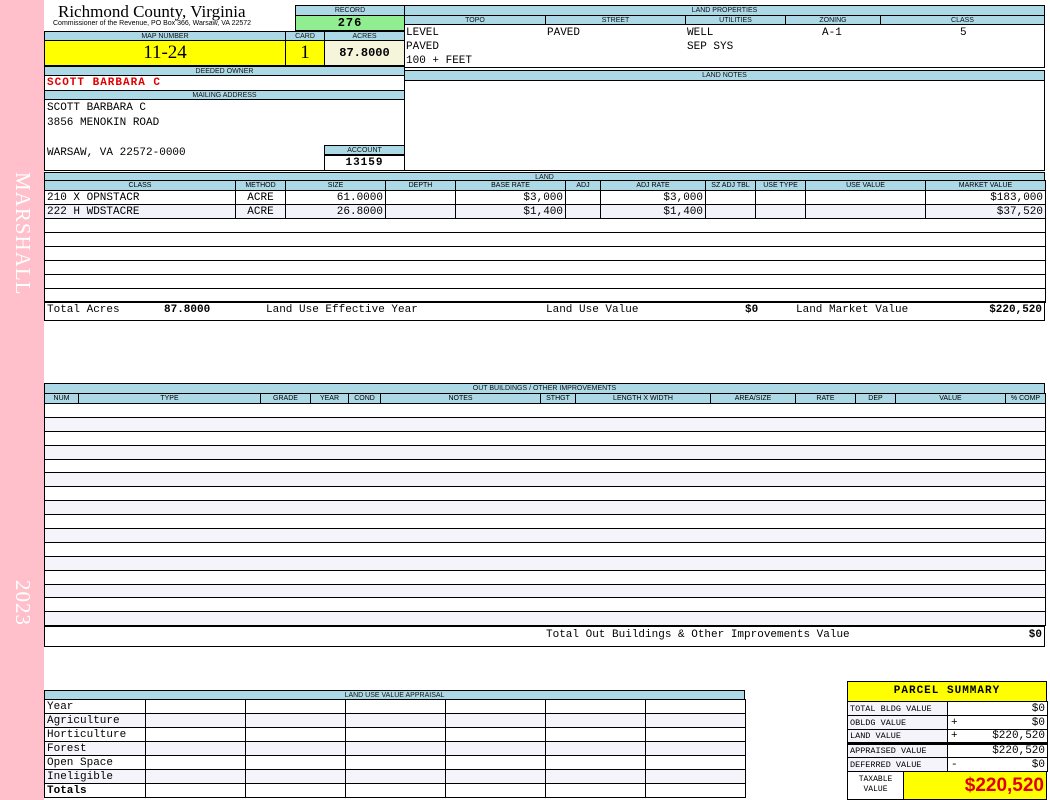  I want to click on land-use-year-row: Year, so click(395, 706).